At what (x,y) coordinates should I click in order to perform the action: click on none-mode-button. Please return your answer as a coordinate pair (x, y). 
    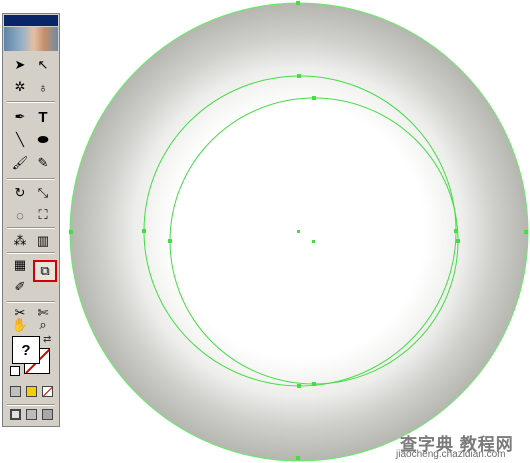
    Looking at the image, I should click on (47, 391).